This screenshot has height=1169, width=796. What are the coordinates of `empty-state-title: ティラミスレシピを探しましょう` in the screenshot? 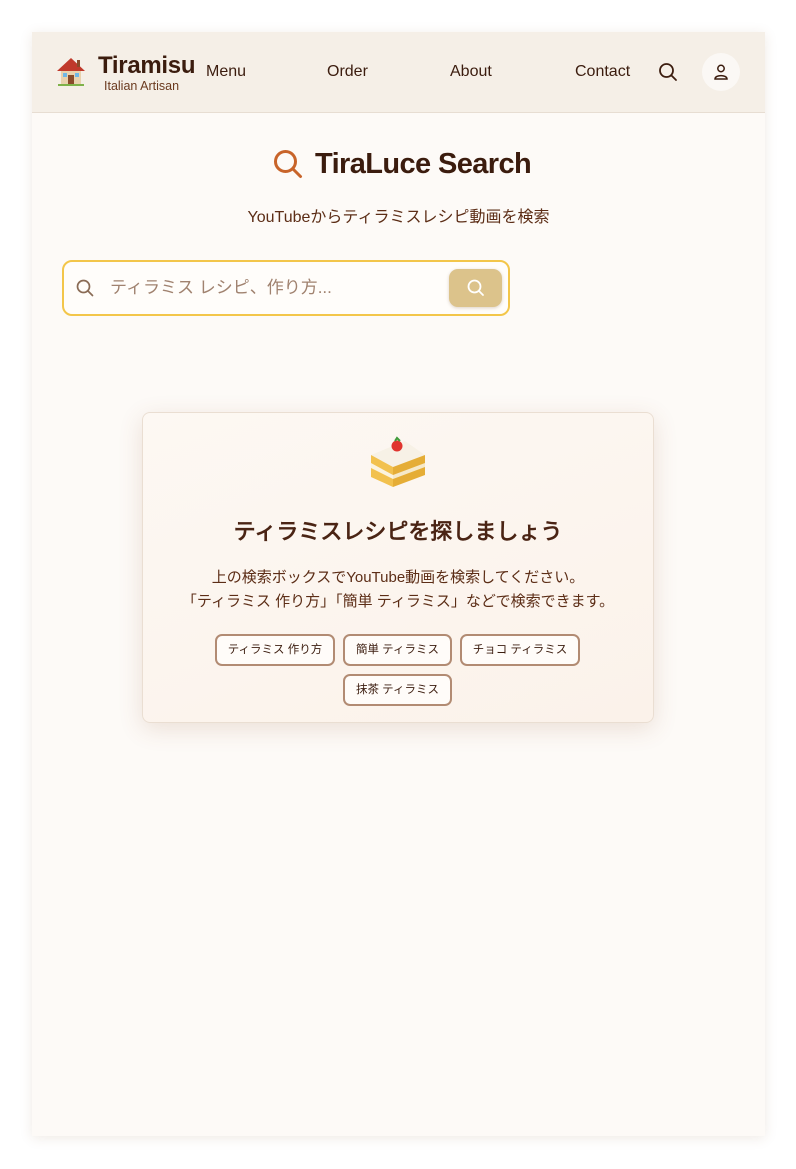 It's located at (398, 531).